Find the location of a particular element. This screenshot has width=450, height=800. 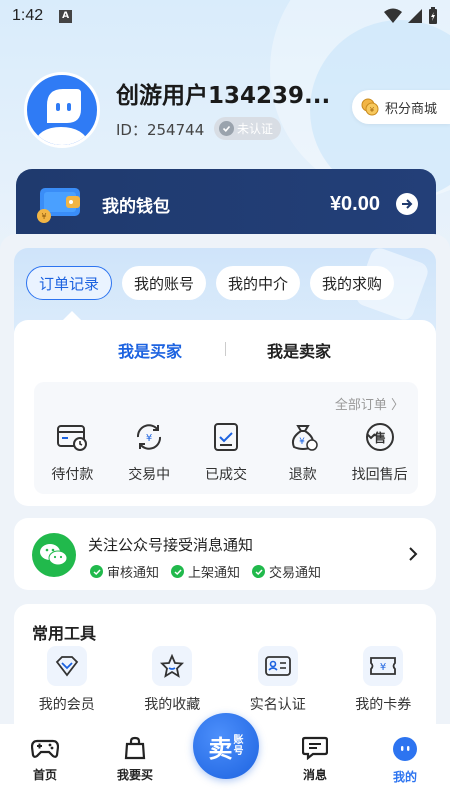

notification-icon: A is located at coordinates (66, 16).